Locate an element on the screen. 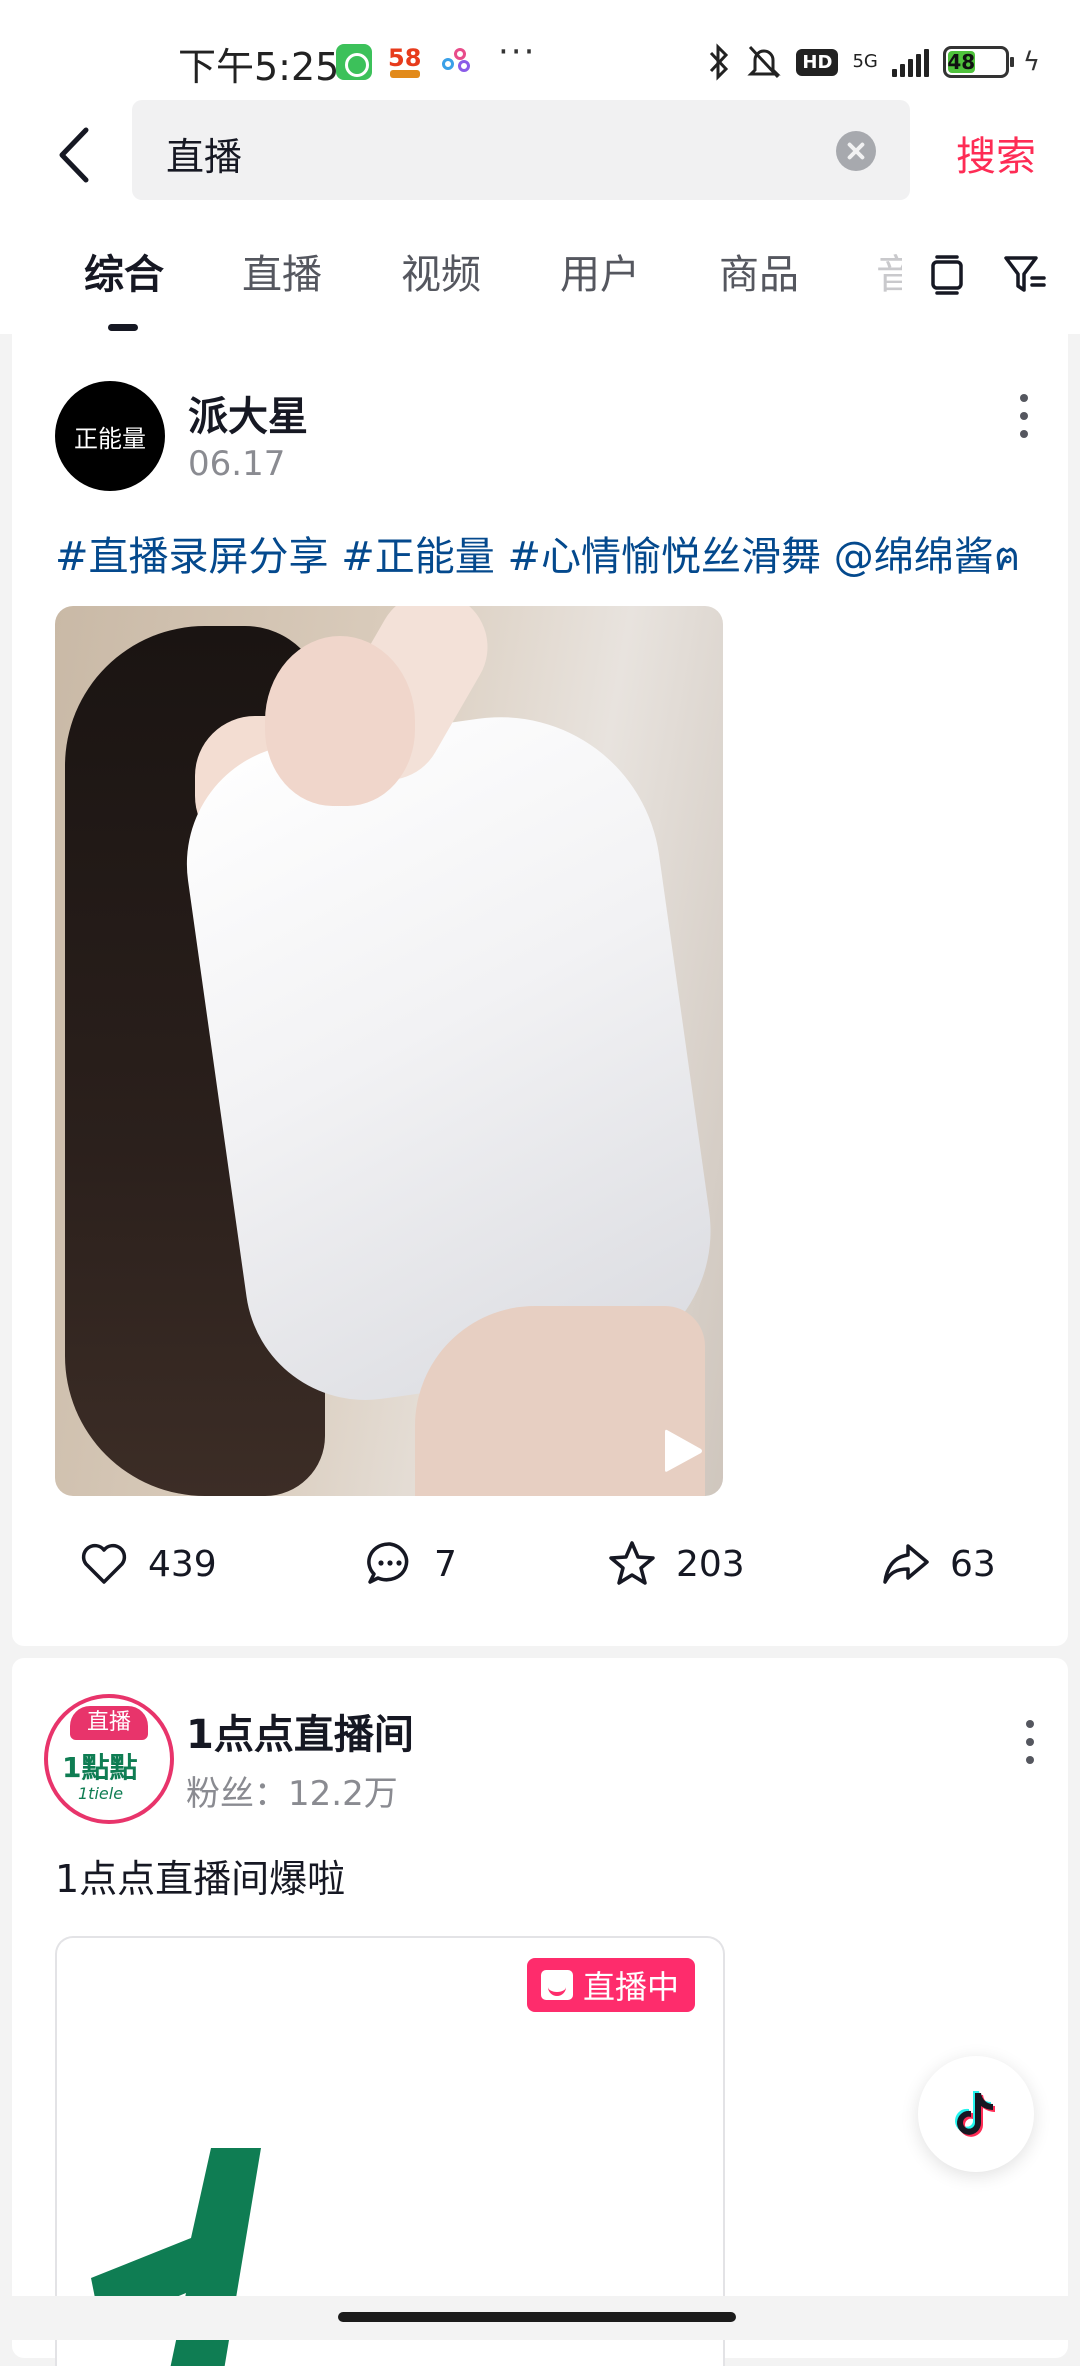 The height and width of the screenshot is (2366, 1080). tab-users: 用户 is located at coordinates (600, 271).